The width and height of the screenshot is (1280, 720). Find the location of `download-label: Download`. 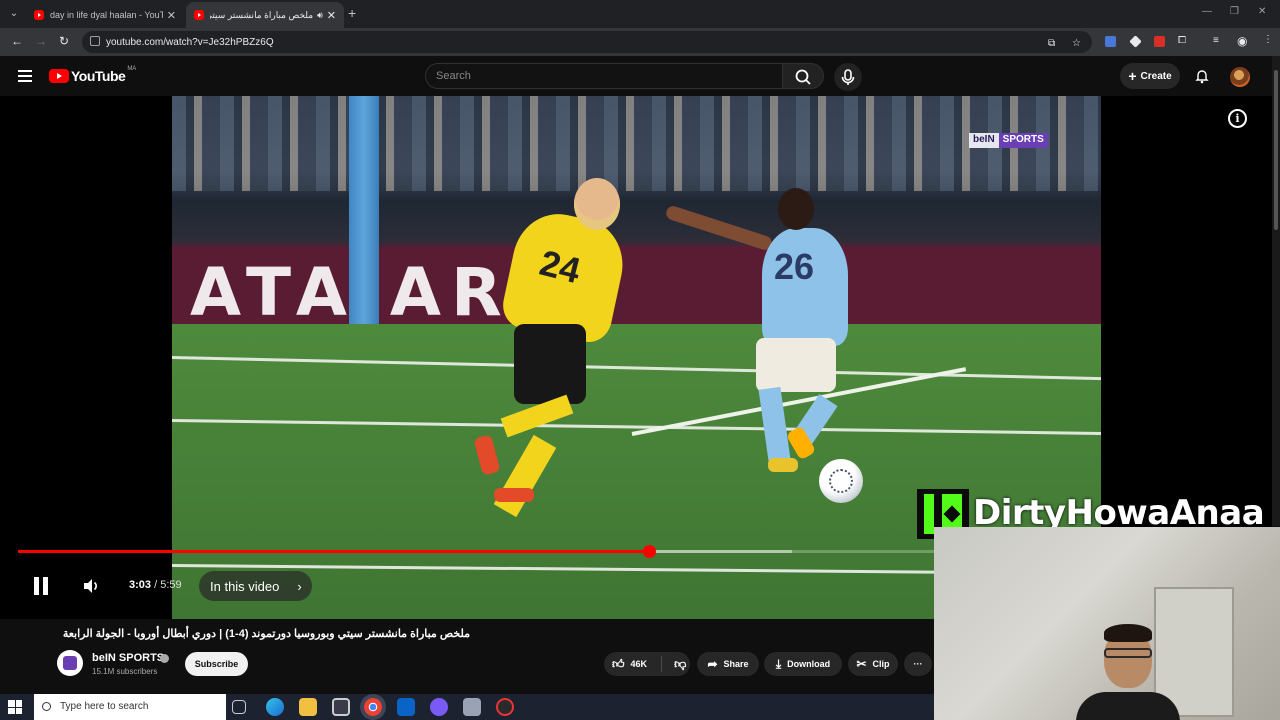

download-label: Download is located at coordinates (809, 664).